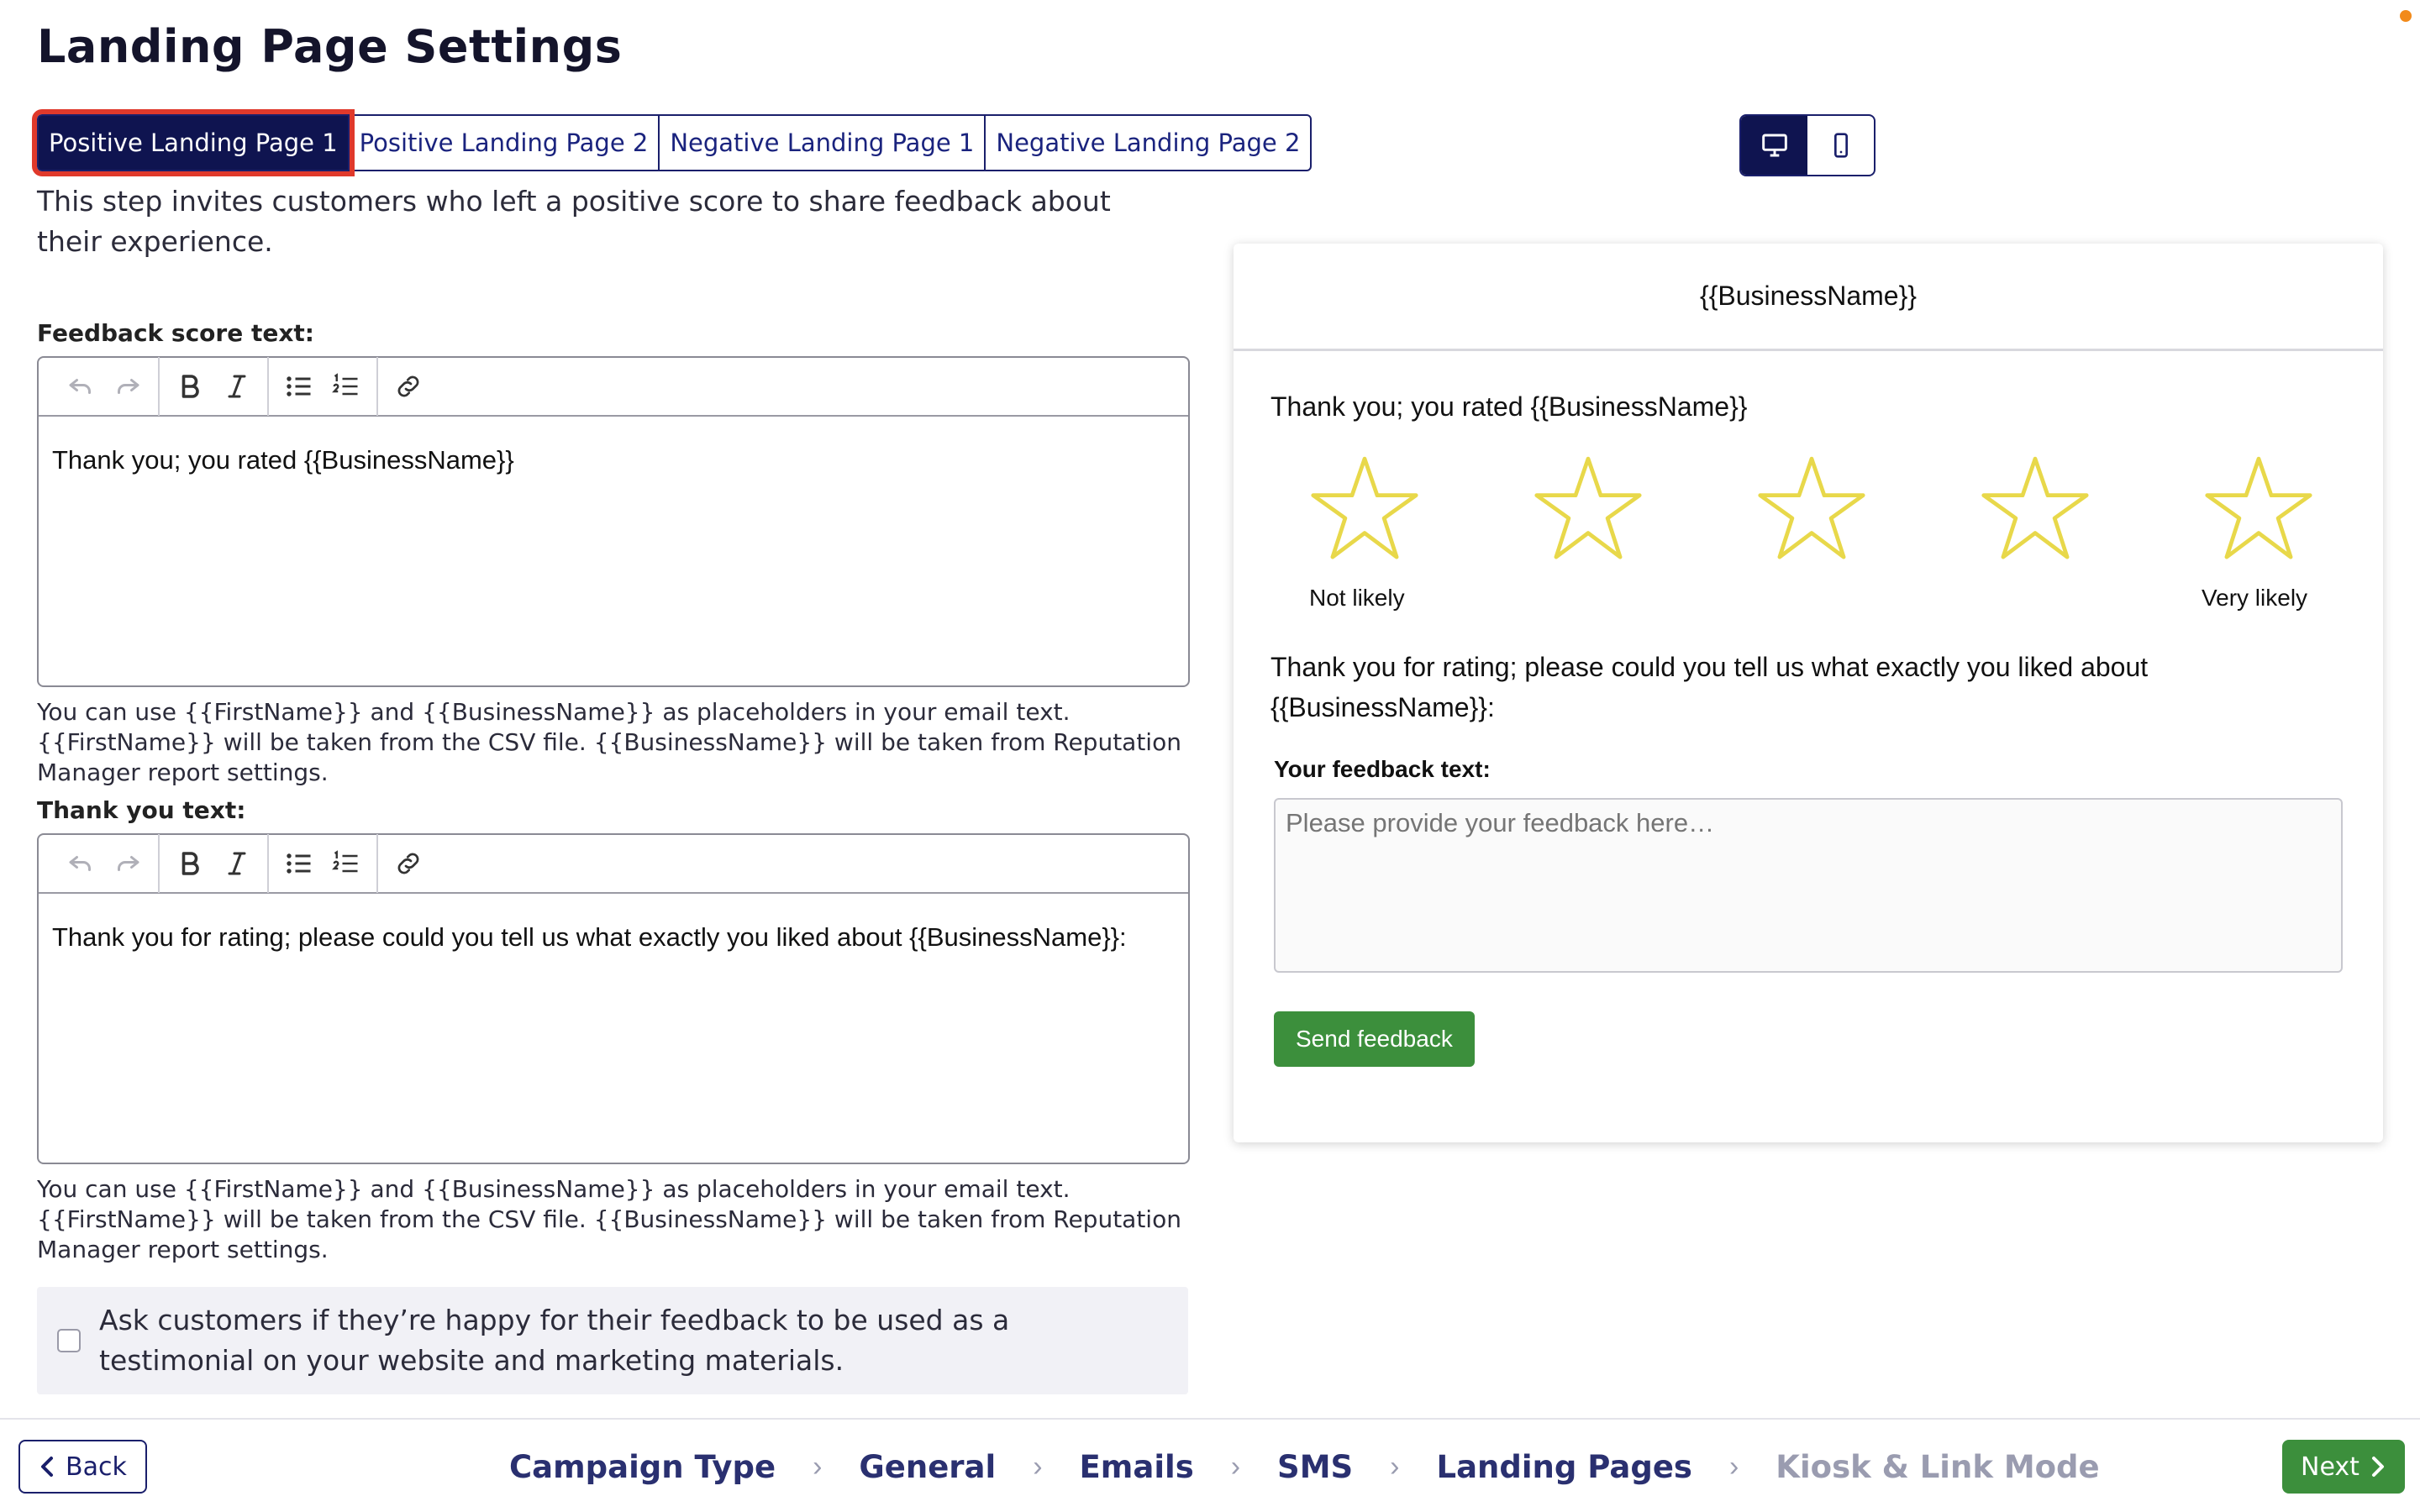 The image size is (2420, 1512). What do you see at coordinates (2406, 16) in the screenshot?
I see `notification-dot` at bounding box center [2406, 16].